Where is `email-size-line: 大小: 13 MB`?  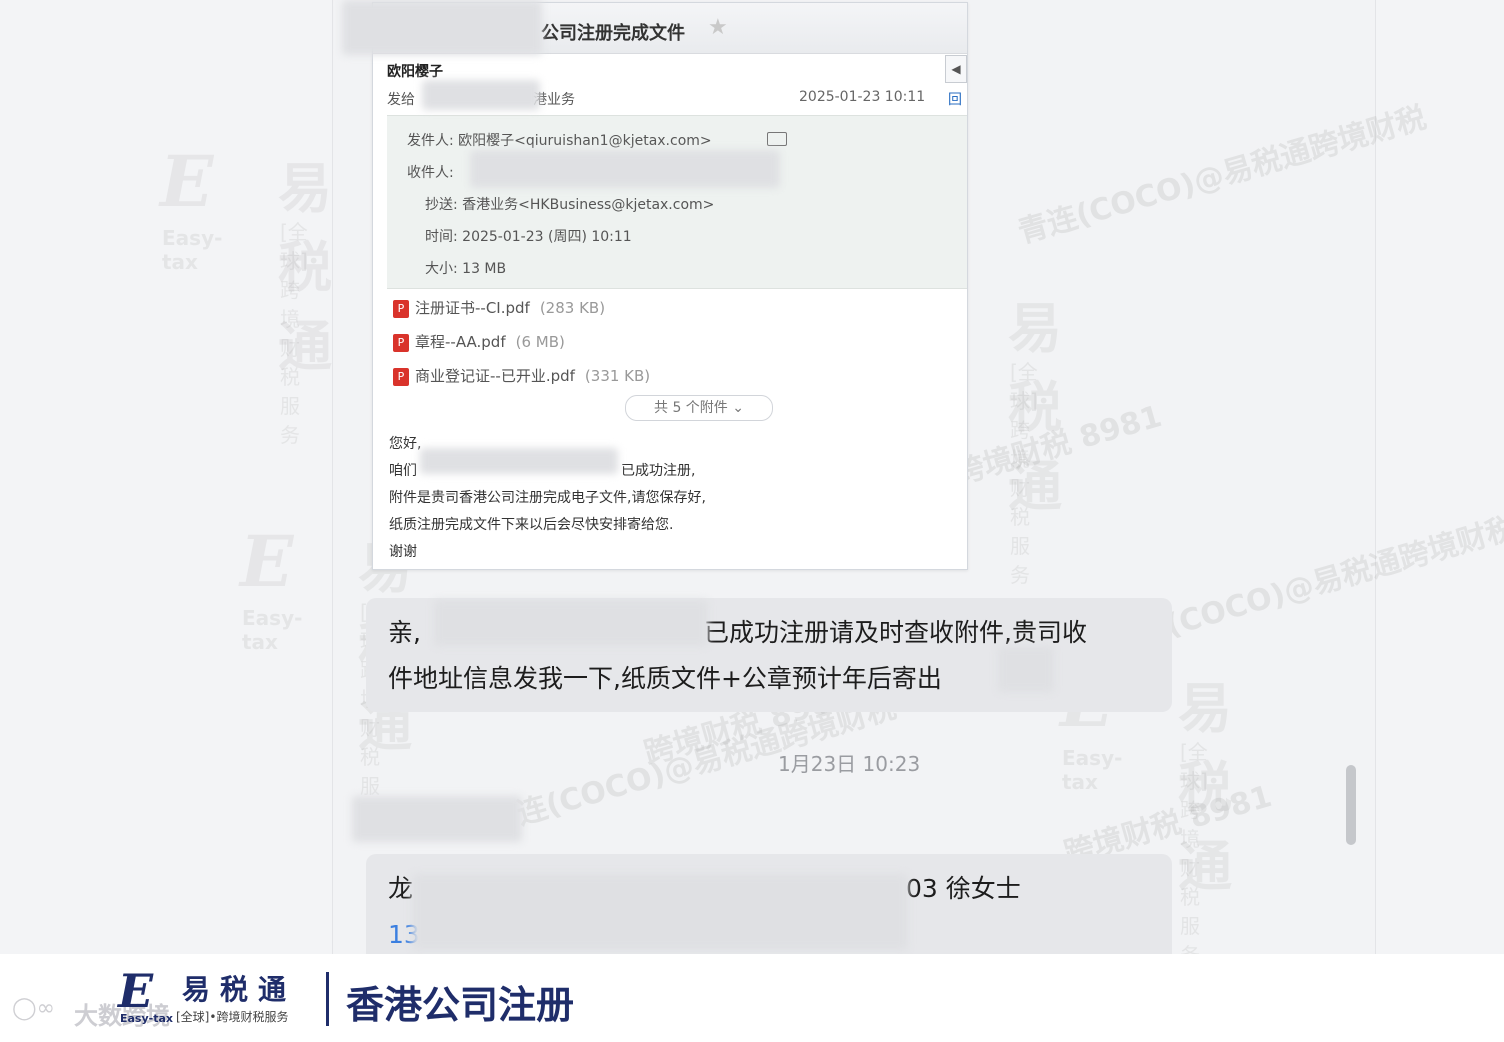
email-size-line: 大小: 13 MB is located at coordinates (466, 269).